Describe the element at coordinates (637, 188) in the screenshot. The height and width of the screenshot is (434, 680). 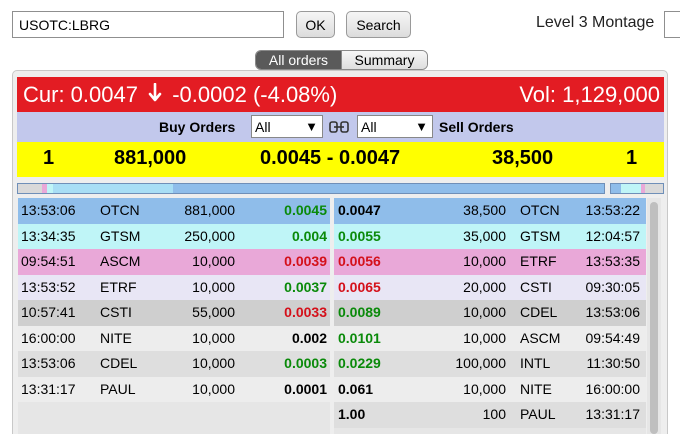
I see `ask-level-strip` at that location.